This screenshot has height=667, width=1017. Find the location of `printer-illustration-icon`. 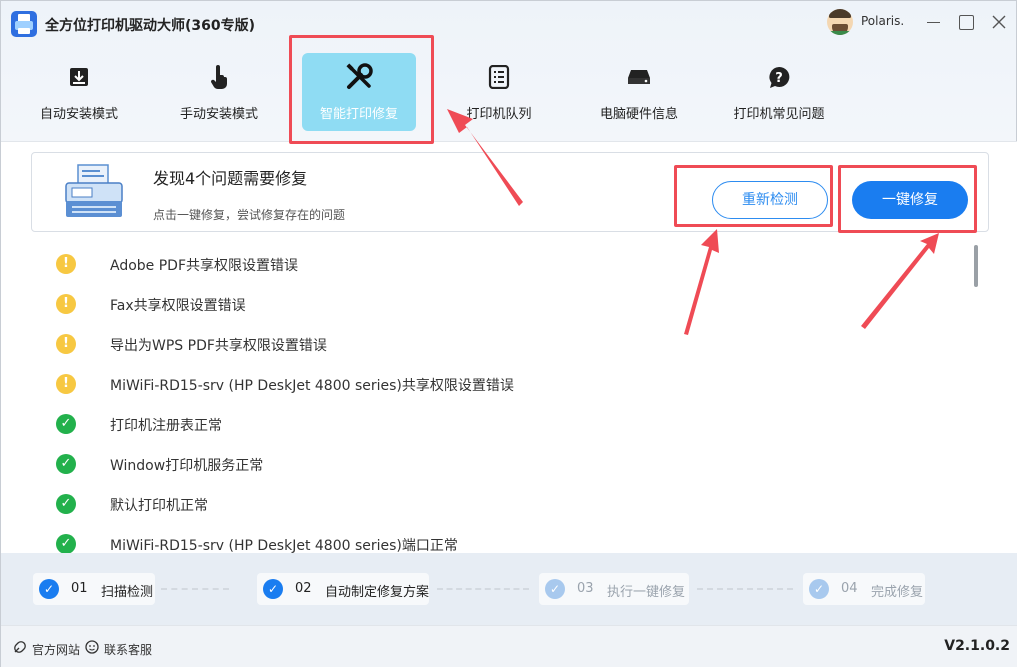

printer-illustration-icon is located at coordinates (94, 190).